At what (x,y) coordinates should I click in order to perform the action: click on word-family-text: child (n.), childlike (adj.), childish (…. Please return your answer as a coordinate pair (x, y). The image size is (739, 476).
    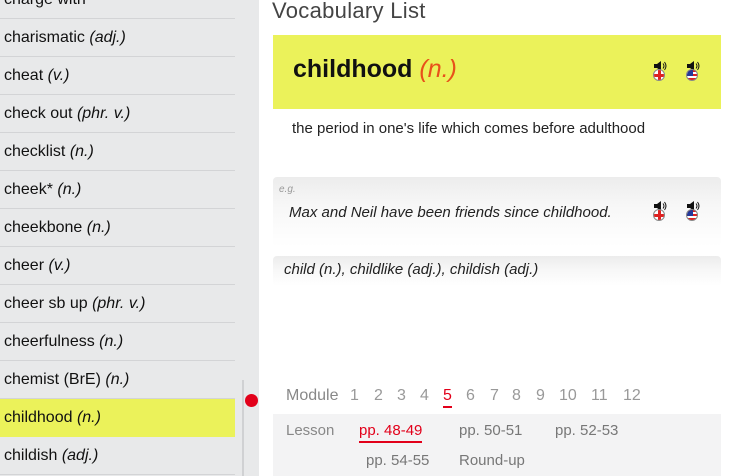
    Looking at the image, I should click on (411, 269).